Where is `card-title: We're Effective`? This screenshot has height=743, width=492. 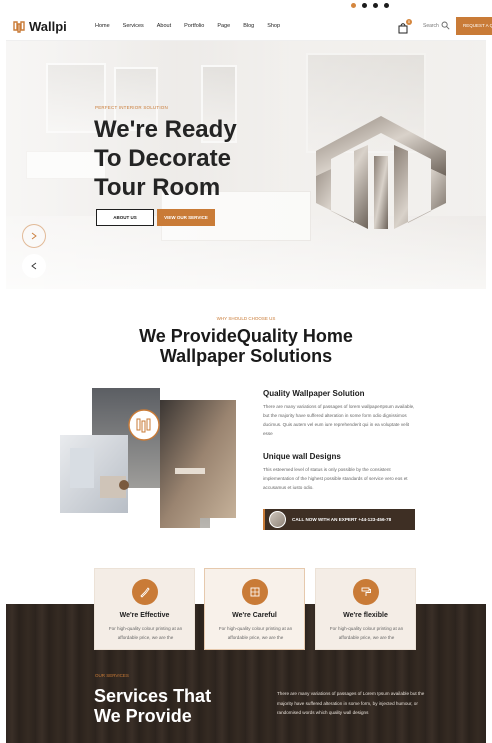 card-title: We're Effective is located at coordinates (144, 615).